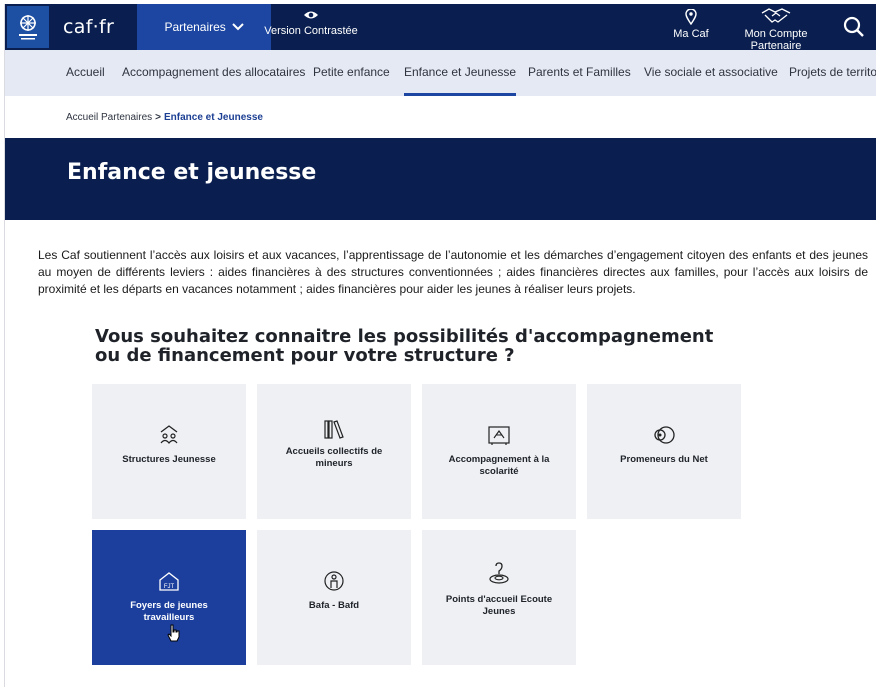 The width and height of the screenshot is (876, 687). What do you see at coordinates (334, 579) in the screenshot?
I see `person-badge-icon` at bounding box center [334, 579].